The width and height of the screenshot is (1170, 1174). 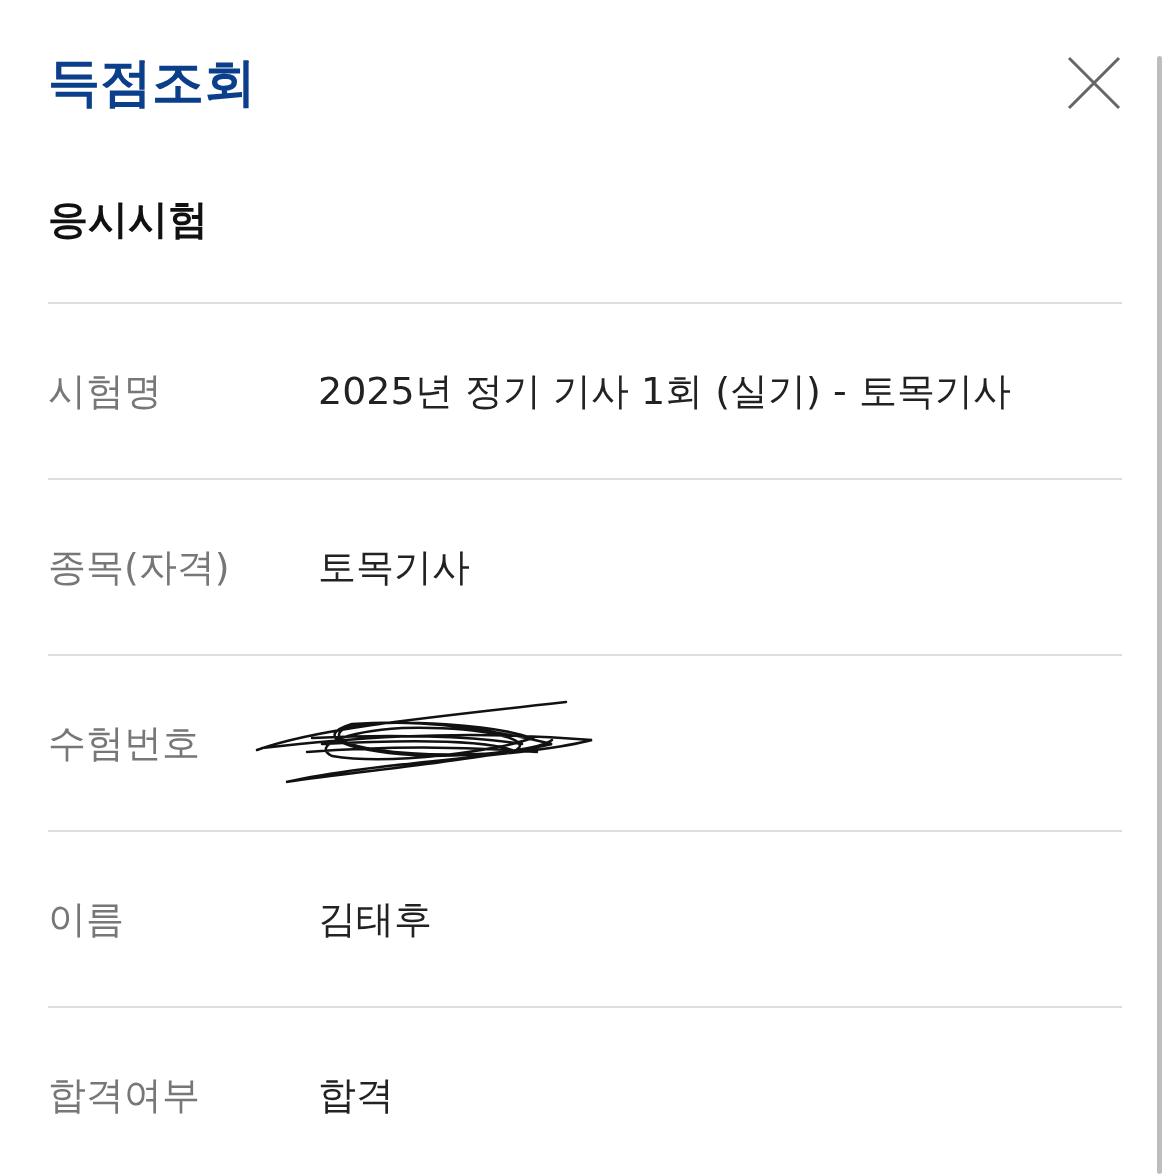 I want to click on field-label: 합격여부, so click(x=124, y=1095).